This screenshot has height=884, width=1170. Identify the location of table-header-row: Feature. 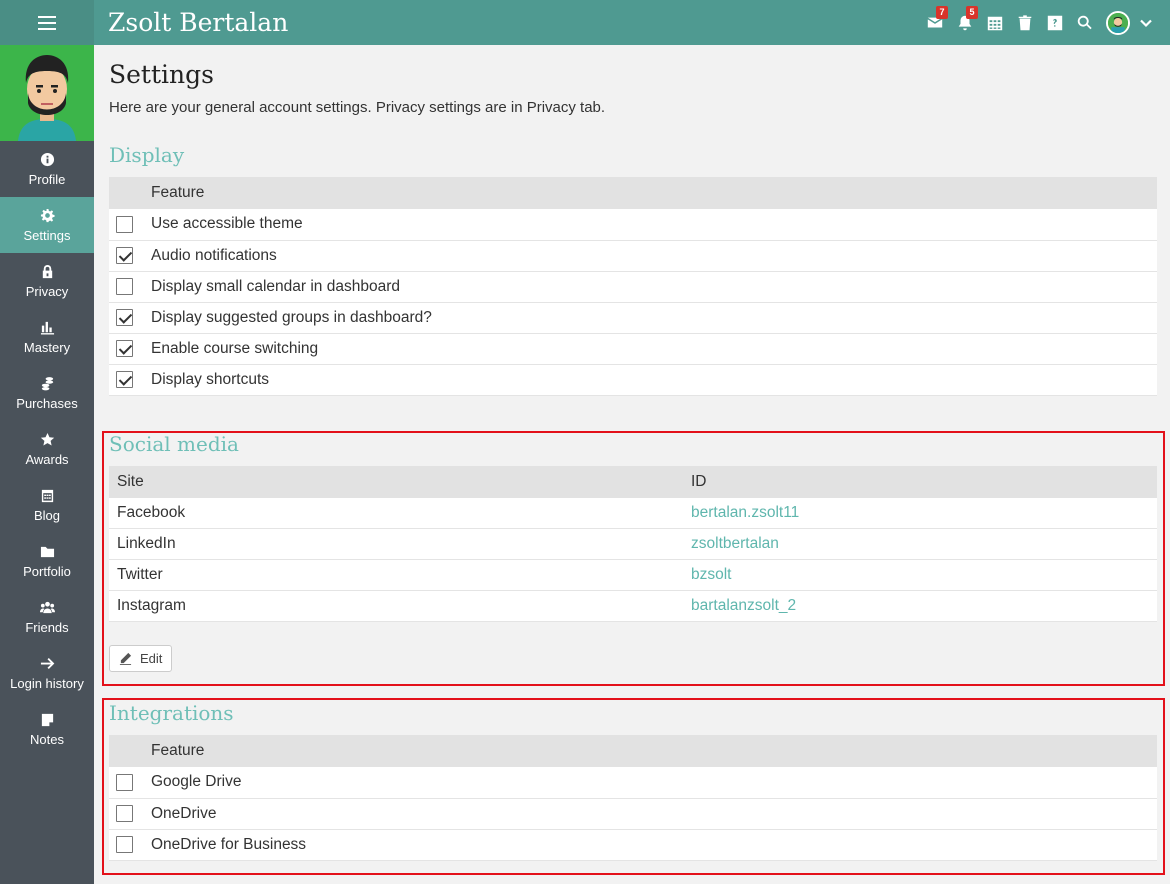
(633, 193).